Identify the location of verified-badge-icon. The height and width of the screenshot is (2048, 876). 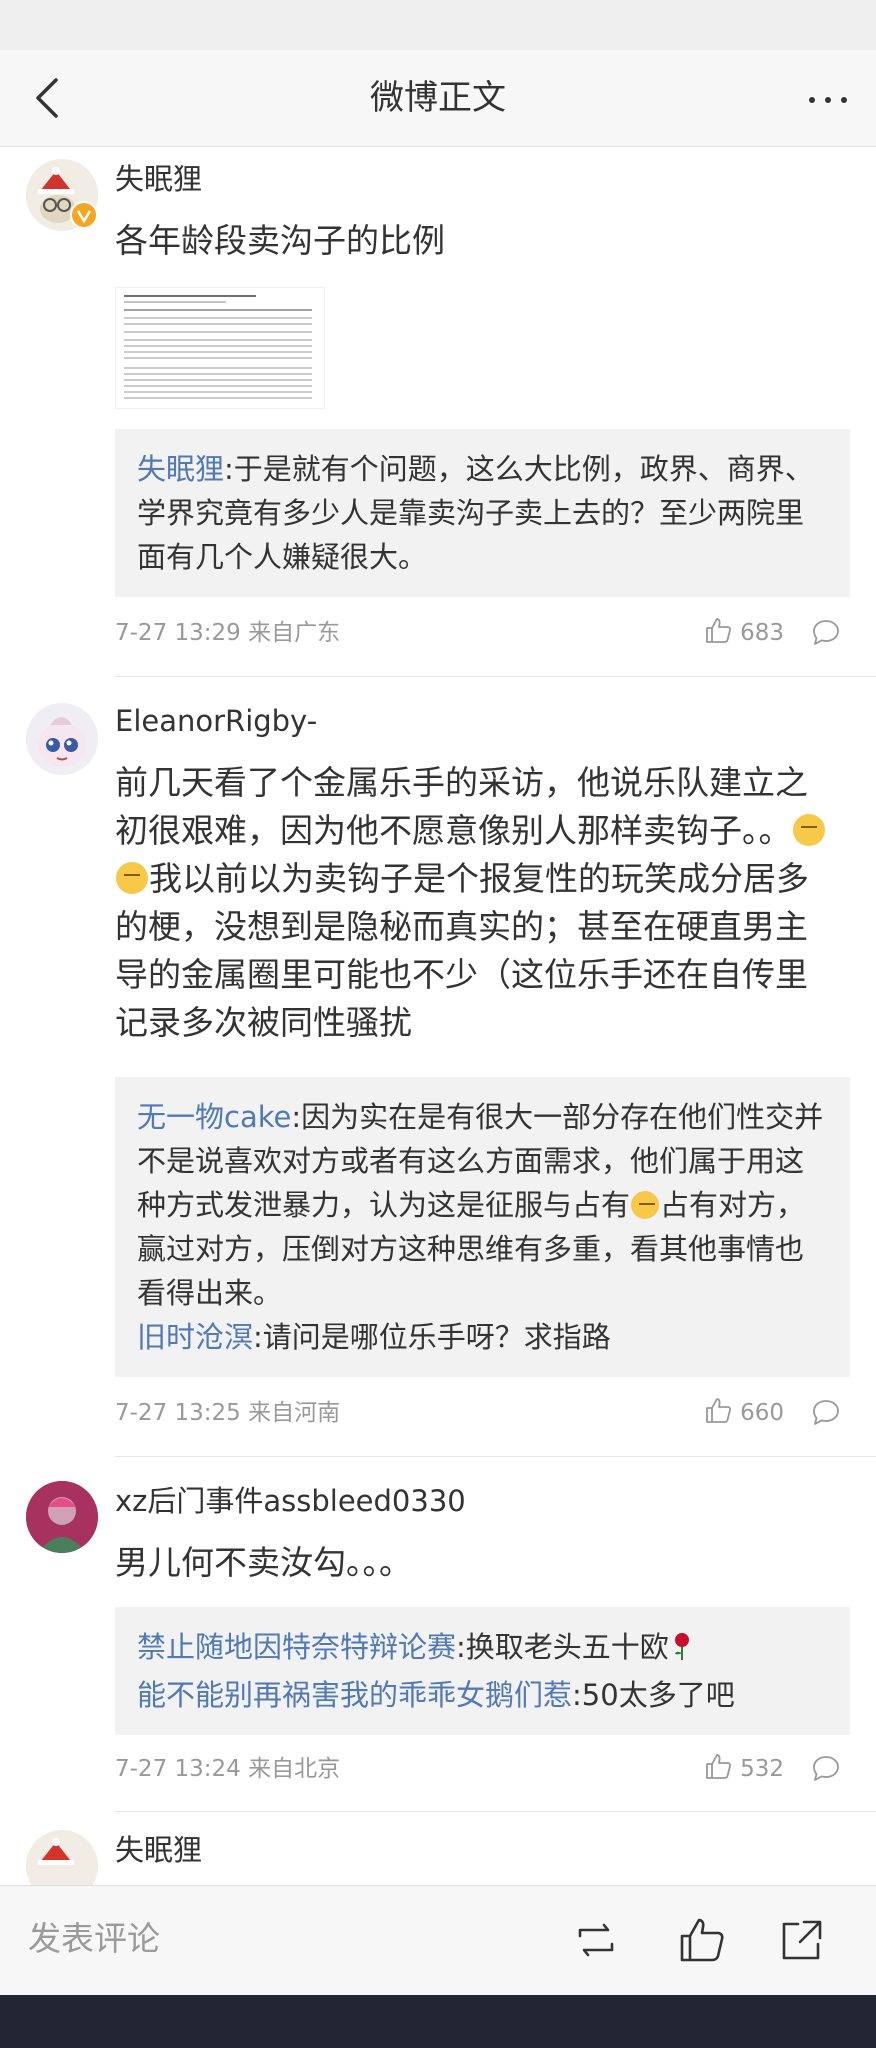
(84, 215).